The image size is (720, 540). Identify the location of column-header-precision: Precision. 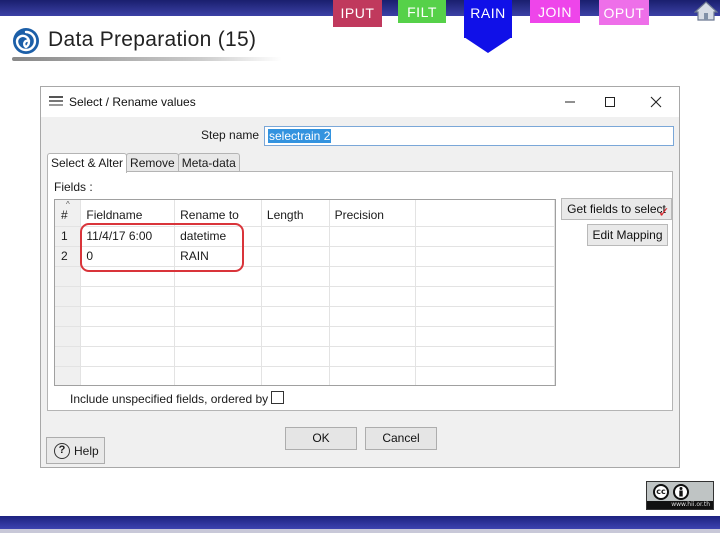
(373, 213).